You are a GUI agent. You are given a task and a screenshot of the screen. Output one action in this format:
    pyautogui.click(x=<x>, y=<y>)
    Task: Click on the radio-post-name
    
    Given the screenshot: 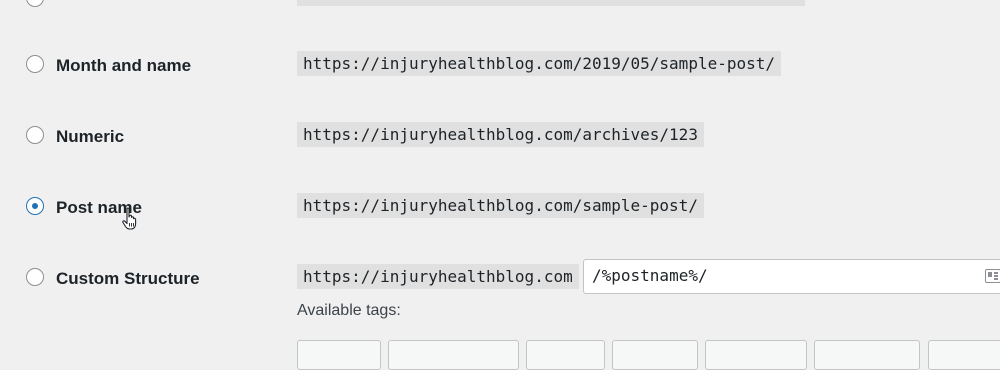 What is the action you would take?
    pyautogui.click(x=35, y=206)
    